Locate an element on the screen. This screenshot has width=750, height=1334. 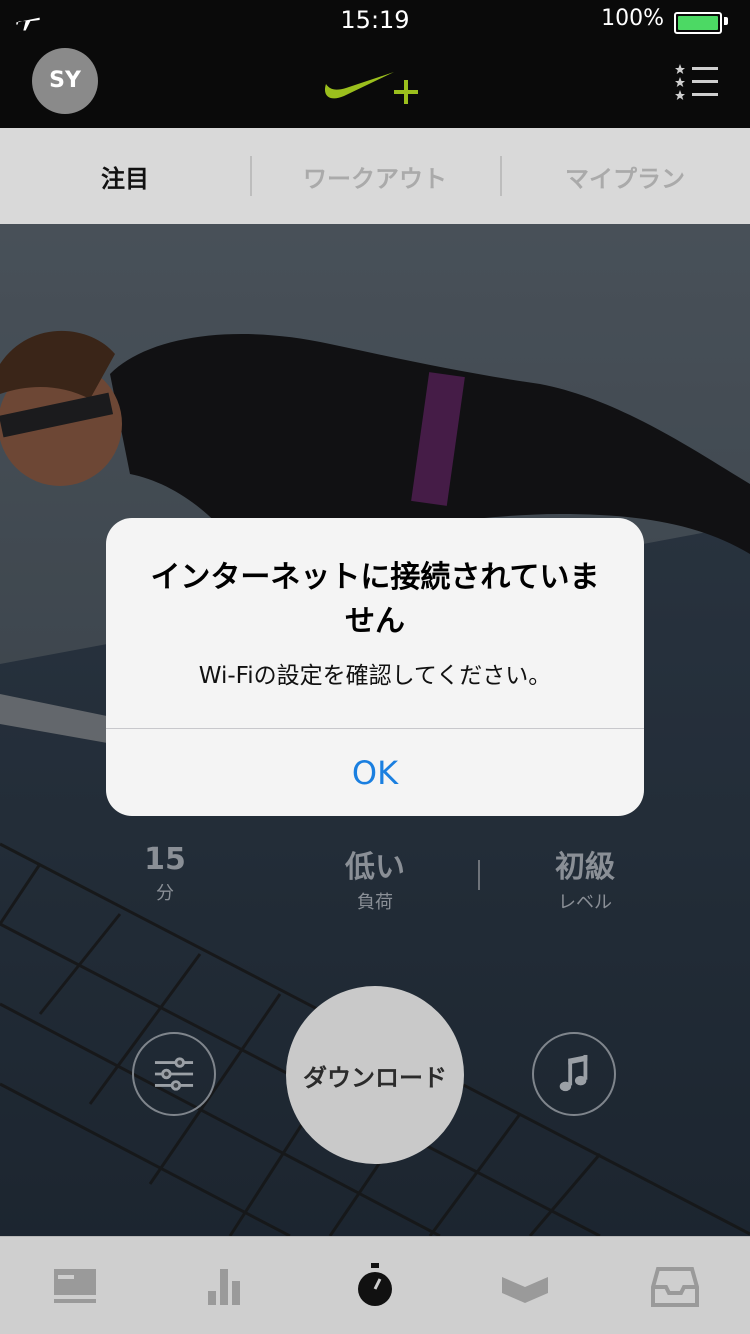
stat-intensity: 低い 負荷 is located at coordinates (375, 878).